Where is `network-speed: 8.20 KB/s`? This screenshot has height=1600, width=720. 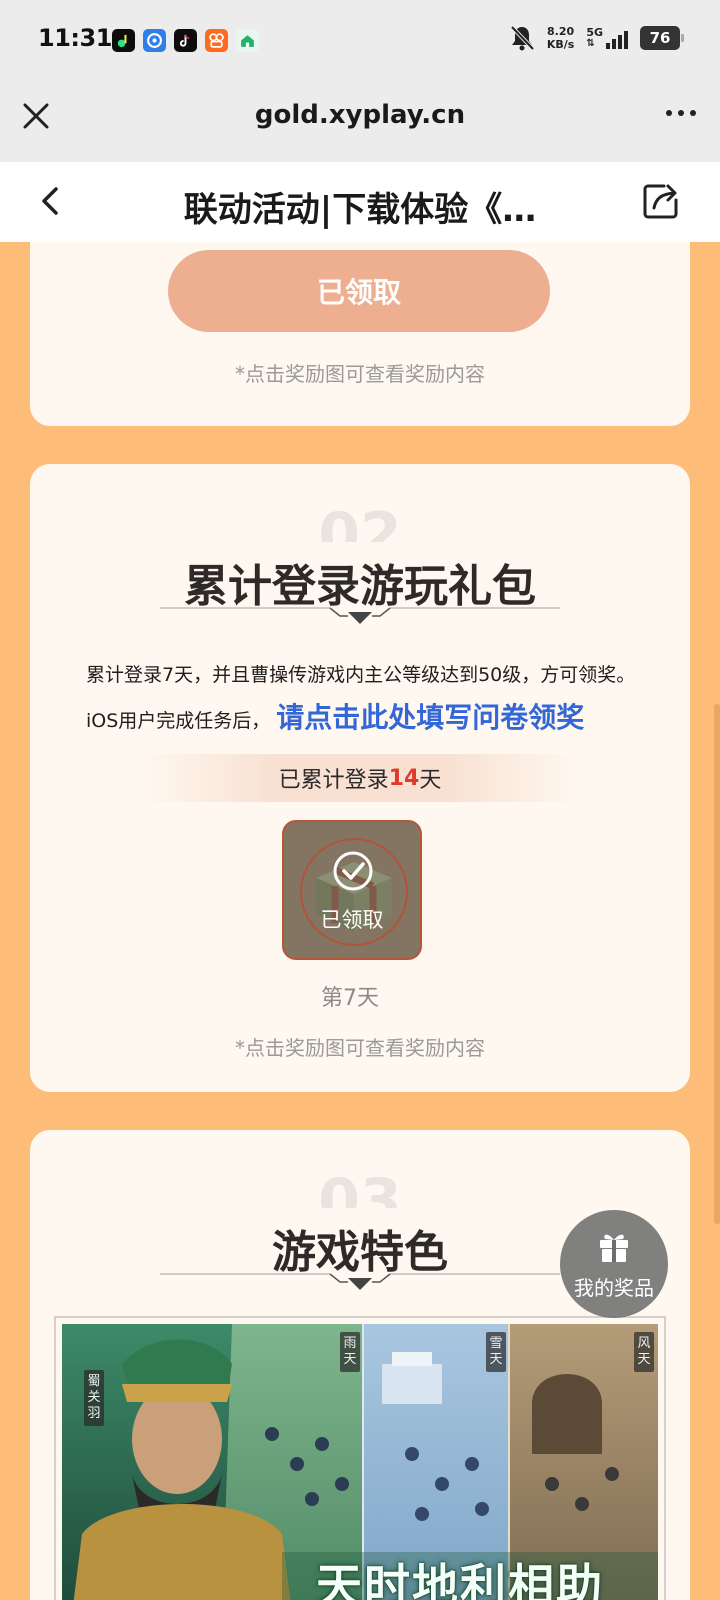 network-speed: 8.20 KB/s is located at coordinates (560, 38).